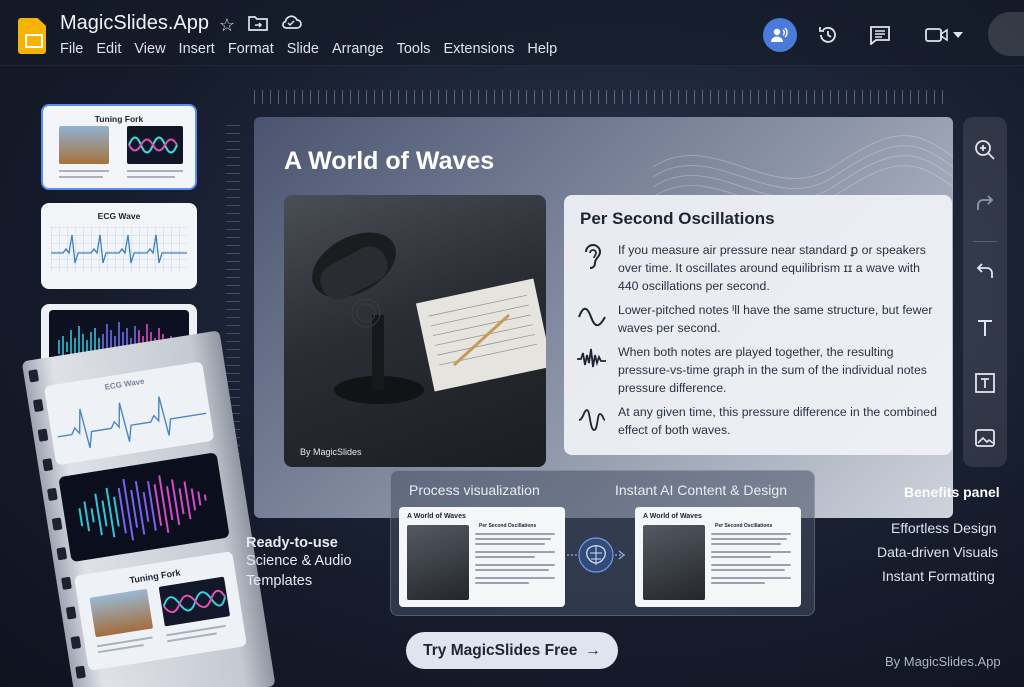 This screenshot has height=687, width=1024. I want to click on thumbnail-title: ECG Wave, so click(119, 216).